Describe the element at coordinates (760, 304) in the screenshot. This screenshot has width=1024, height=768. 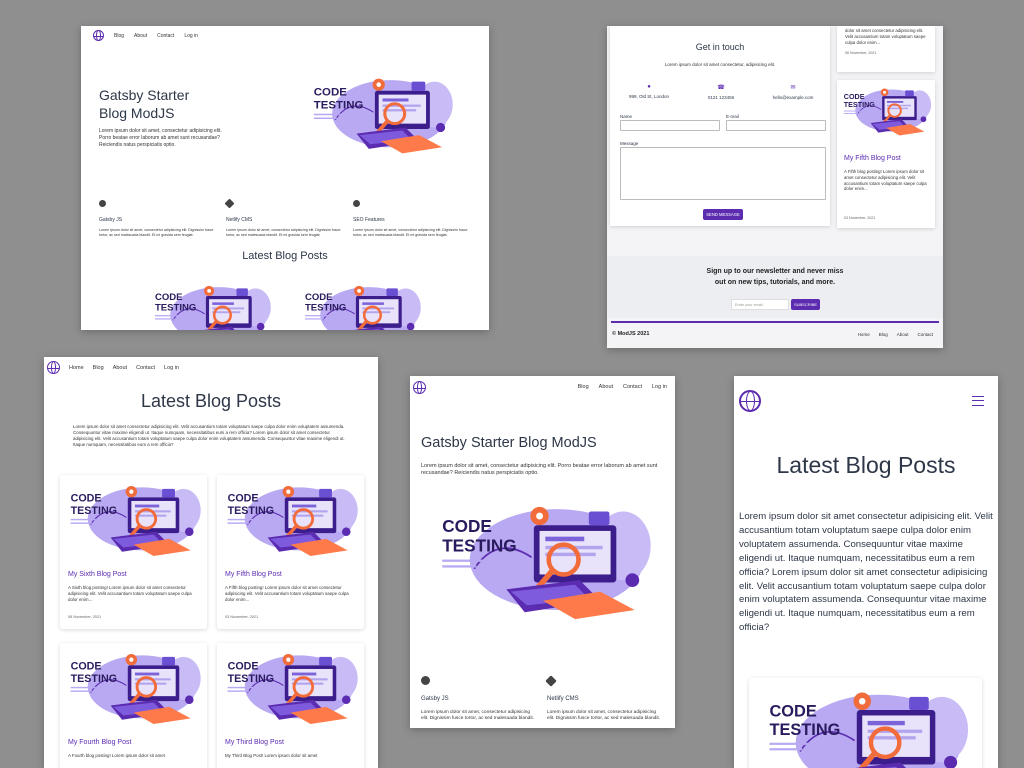
I see `newsletter-email-input: Enter your email` at that location.